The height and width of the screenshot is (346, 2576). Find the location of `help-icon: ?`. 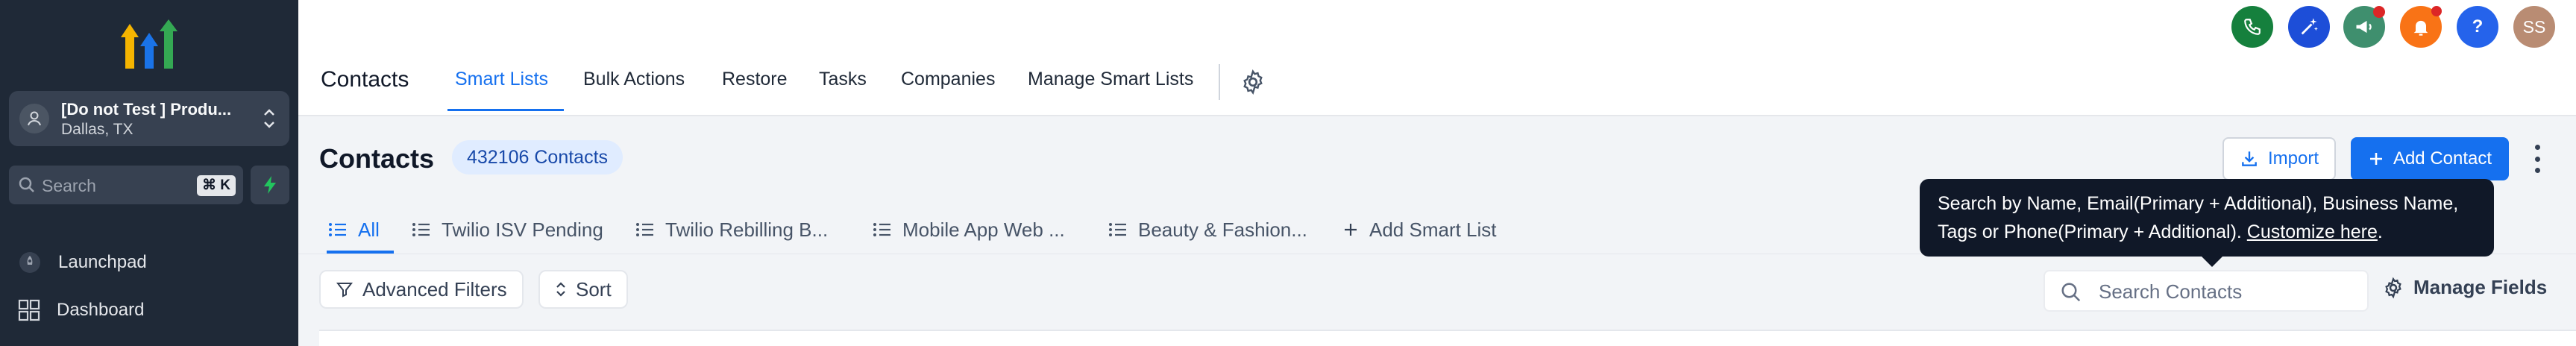

help-icon: ? is located at coordinates (2478, 26).